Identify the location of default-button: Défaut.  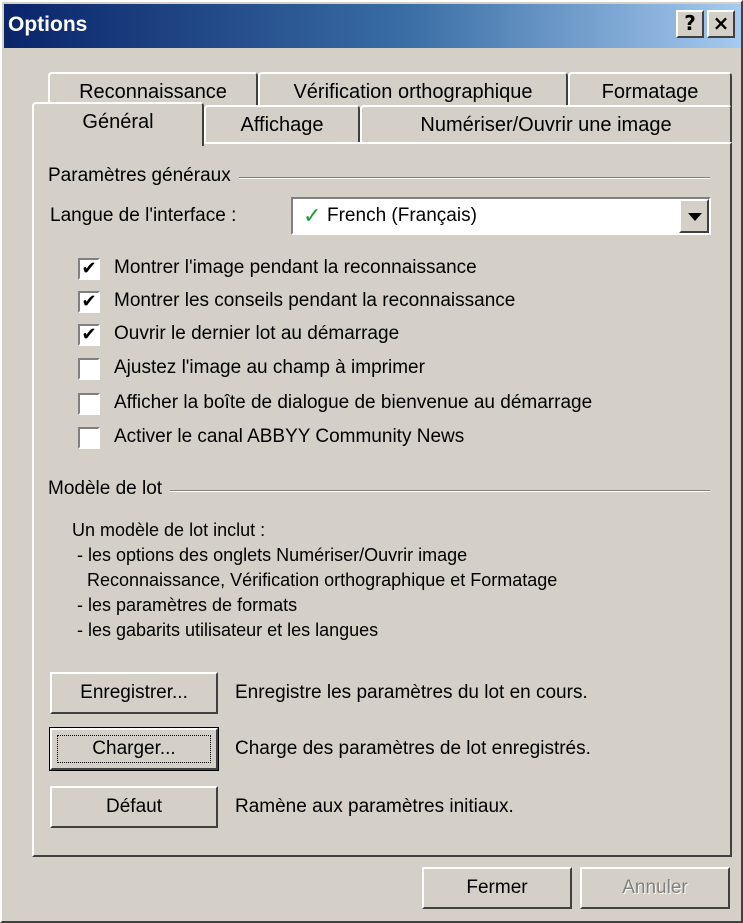
(134, 807).